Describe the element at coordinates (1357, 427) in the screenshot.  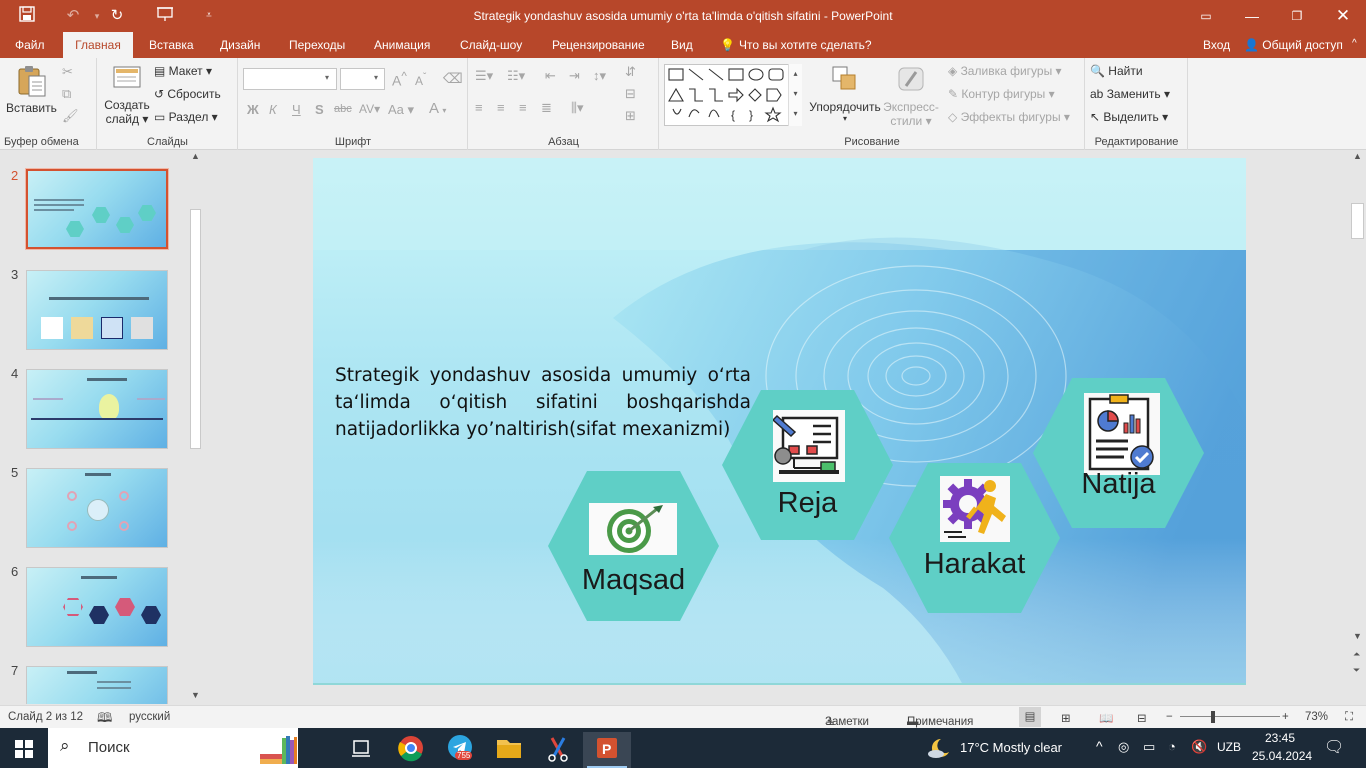
I see `editor-scrollbar: ▲ ▼ ⏶ ⏷` at that location.